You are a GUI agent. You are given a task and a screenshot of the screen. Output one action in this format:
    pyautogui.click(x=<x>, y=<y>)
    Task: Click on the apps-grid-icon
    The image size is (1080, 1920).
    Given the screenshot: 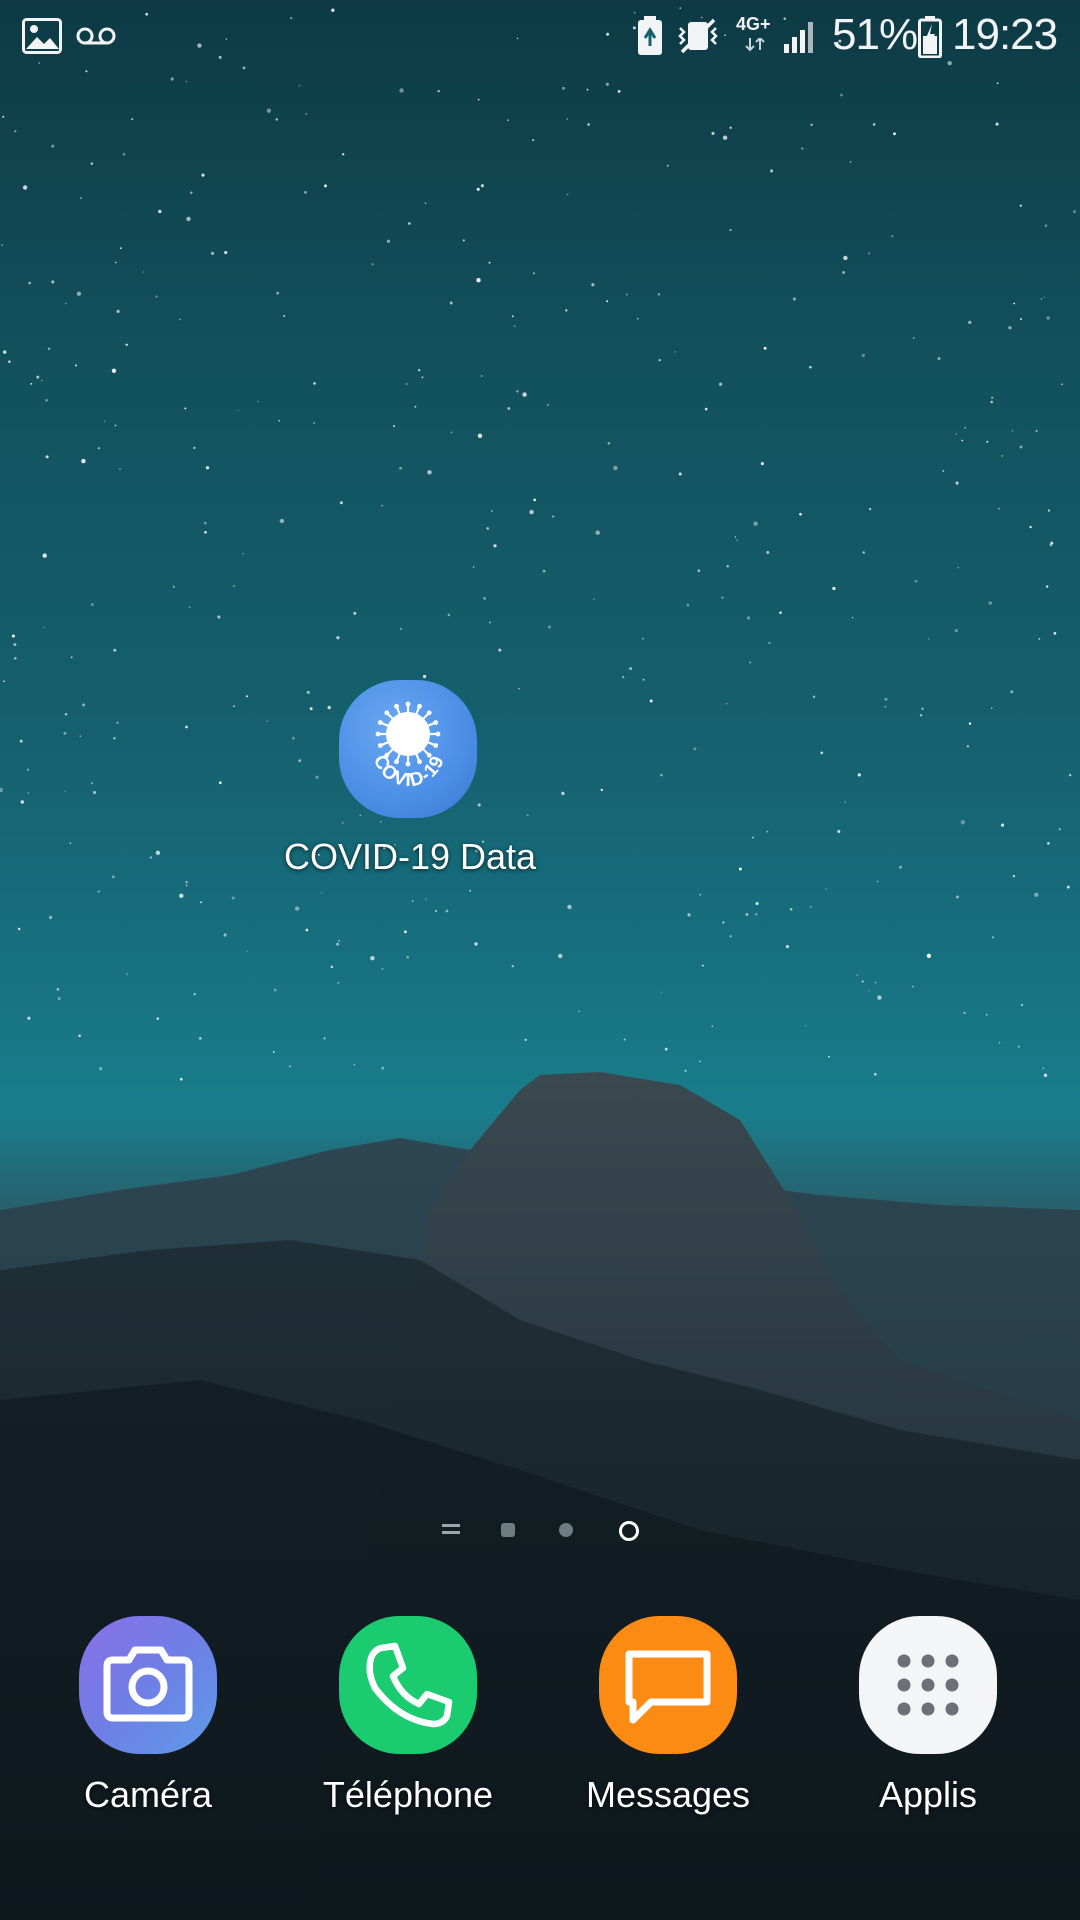 What is the action you would take?
    pyautogui.click(x=928, y=1685)
    